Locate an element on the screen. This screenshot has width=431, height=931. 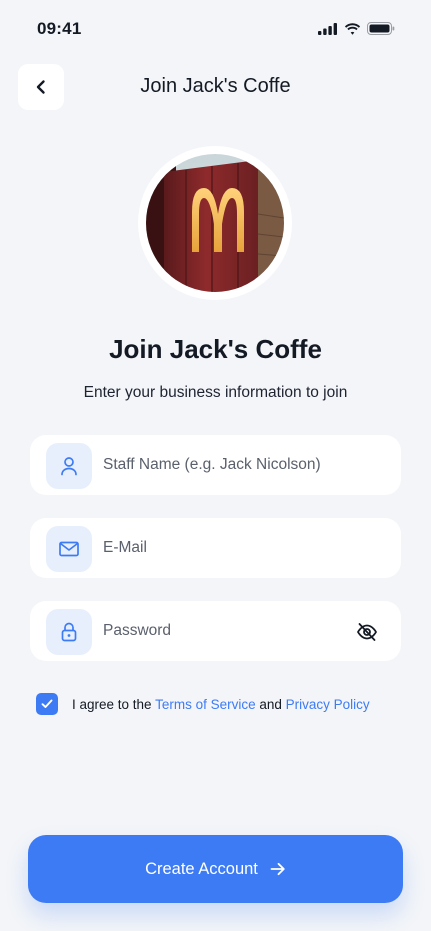
status-bar: 09:41 is located at coordinates (215, 28).